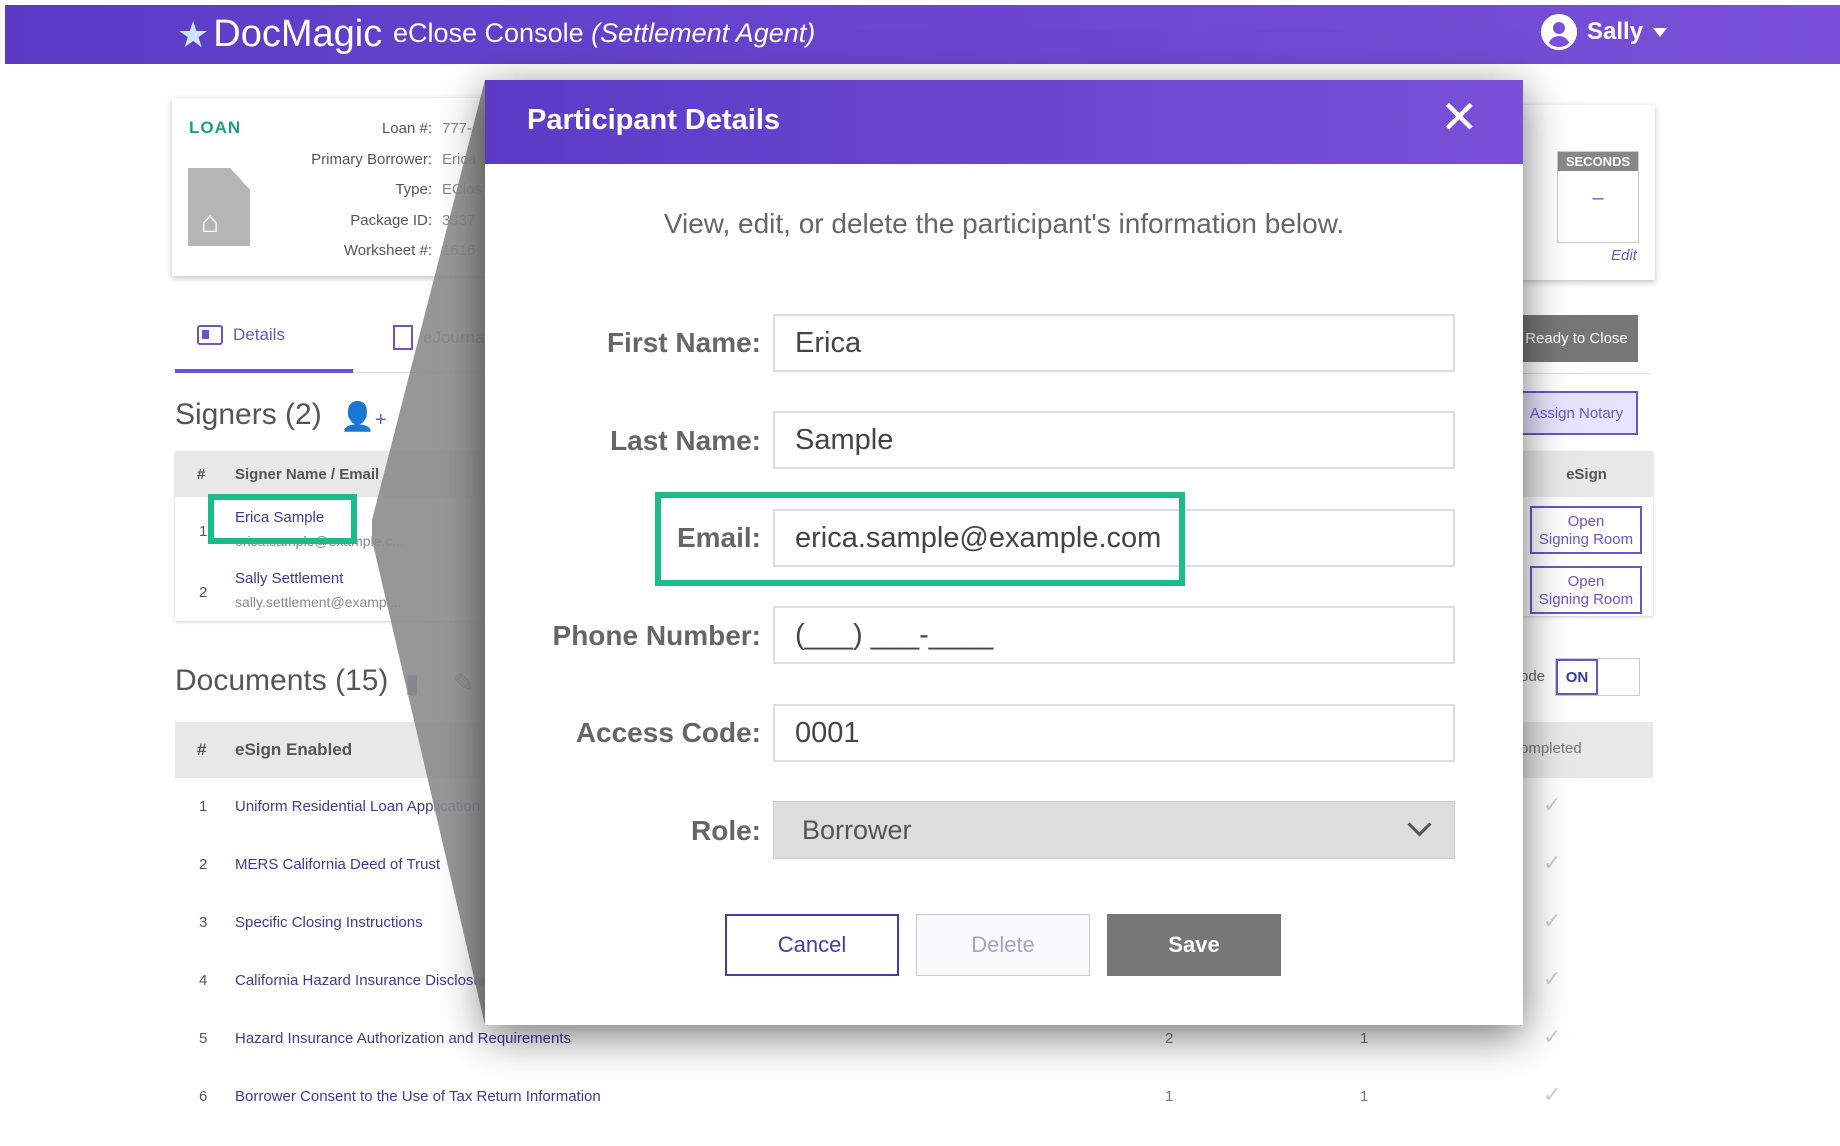 The height and width of the screenshot is (1146, 1840). What do you see at coordinates (1114, 733) in the screenshot?
I see `access-code-input` at bounding box center [1114, 733].